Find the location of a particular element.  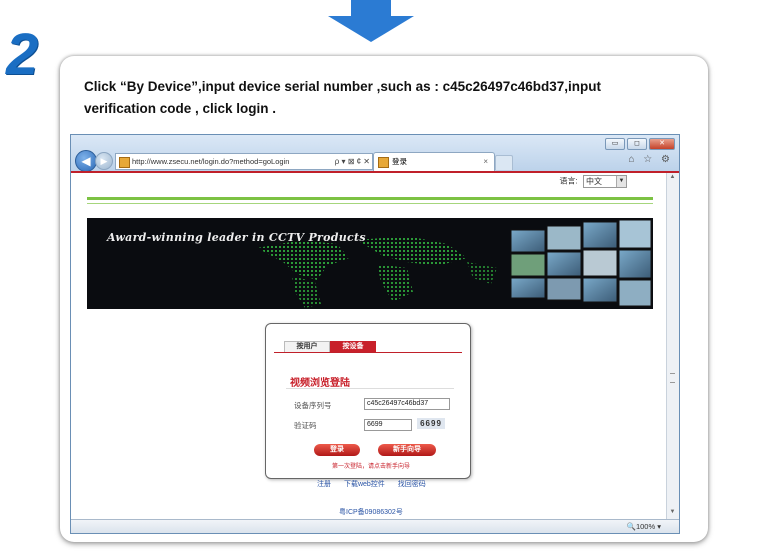

browser-right-tools: ⌂ ☆ ⚙ is located at coordinates (650, 159).